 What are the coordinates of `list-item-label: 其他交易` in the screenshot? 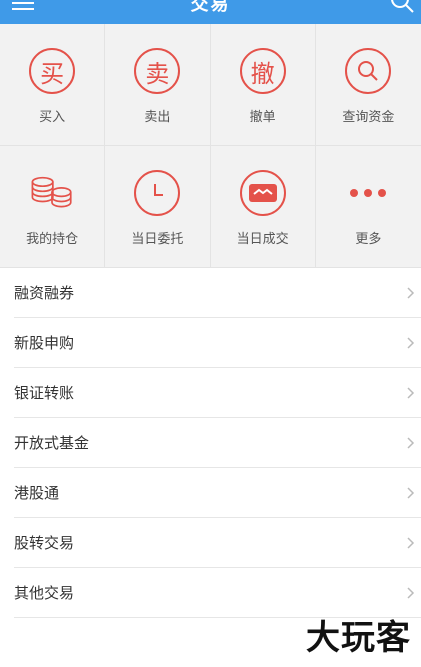 It's located at (44, 593).